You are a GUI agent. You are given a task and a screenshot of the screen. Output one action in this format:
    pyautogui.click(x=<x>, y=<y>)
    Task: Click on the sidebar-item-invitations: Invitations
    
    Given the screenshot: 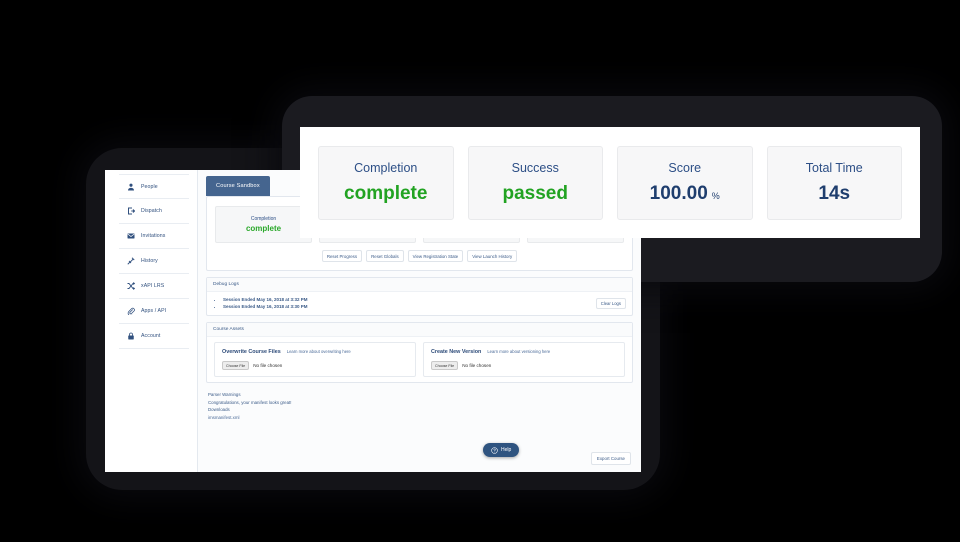 What is the action you would take?
    pyautogui.click(x=154, y=236)
    